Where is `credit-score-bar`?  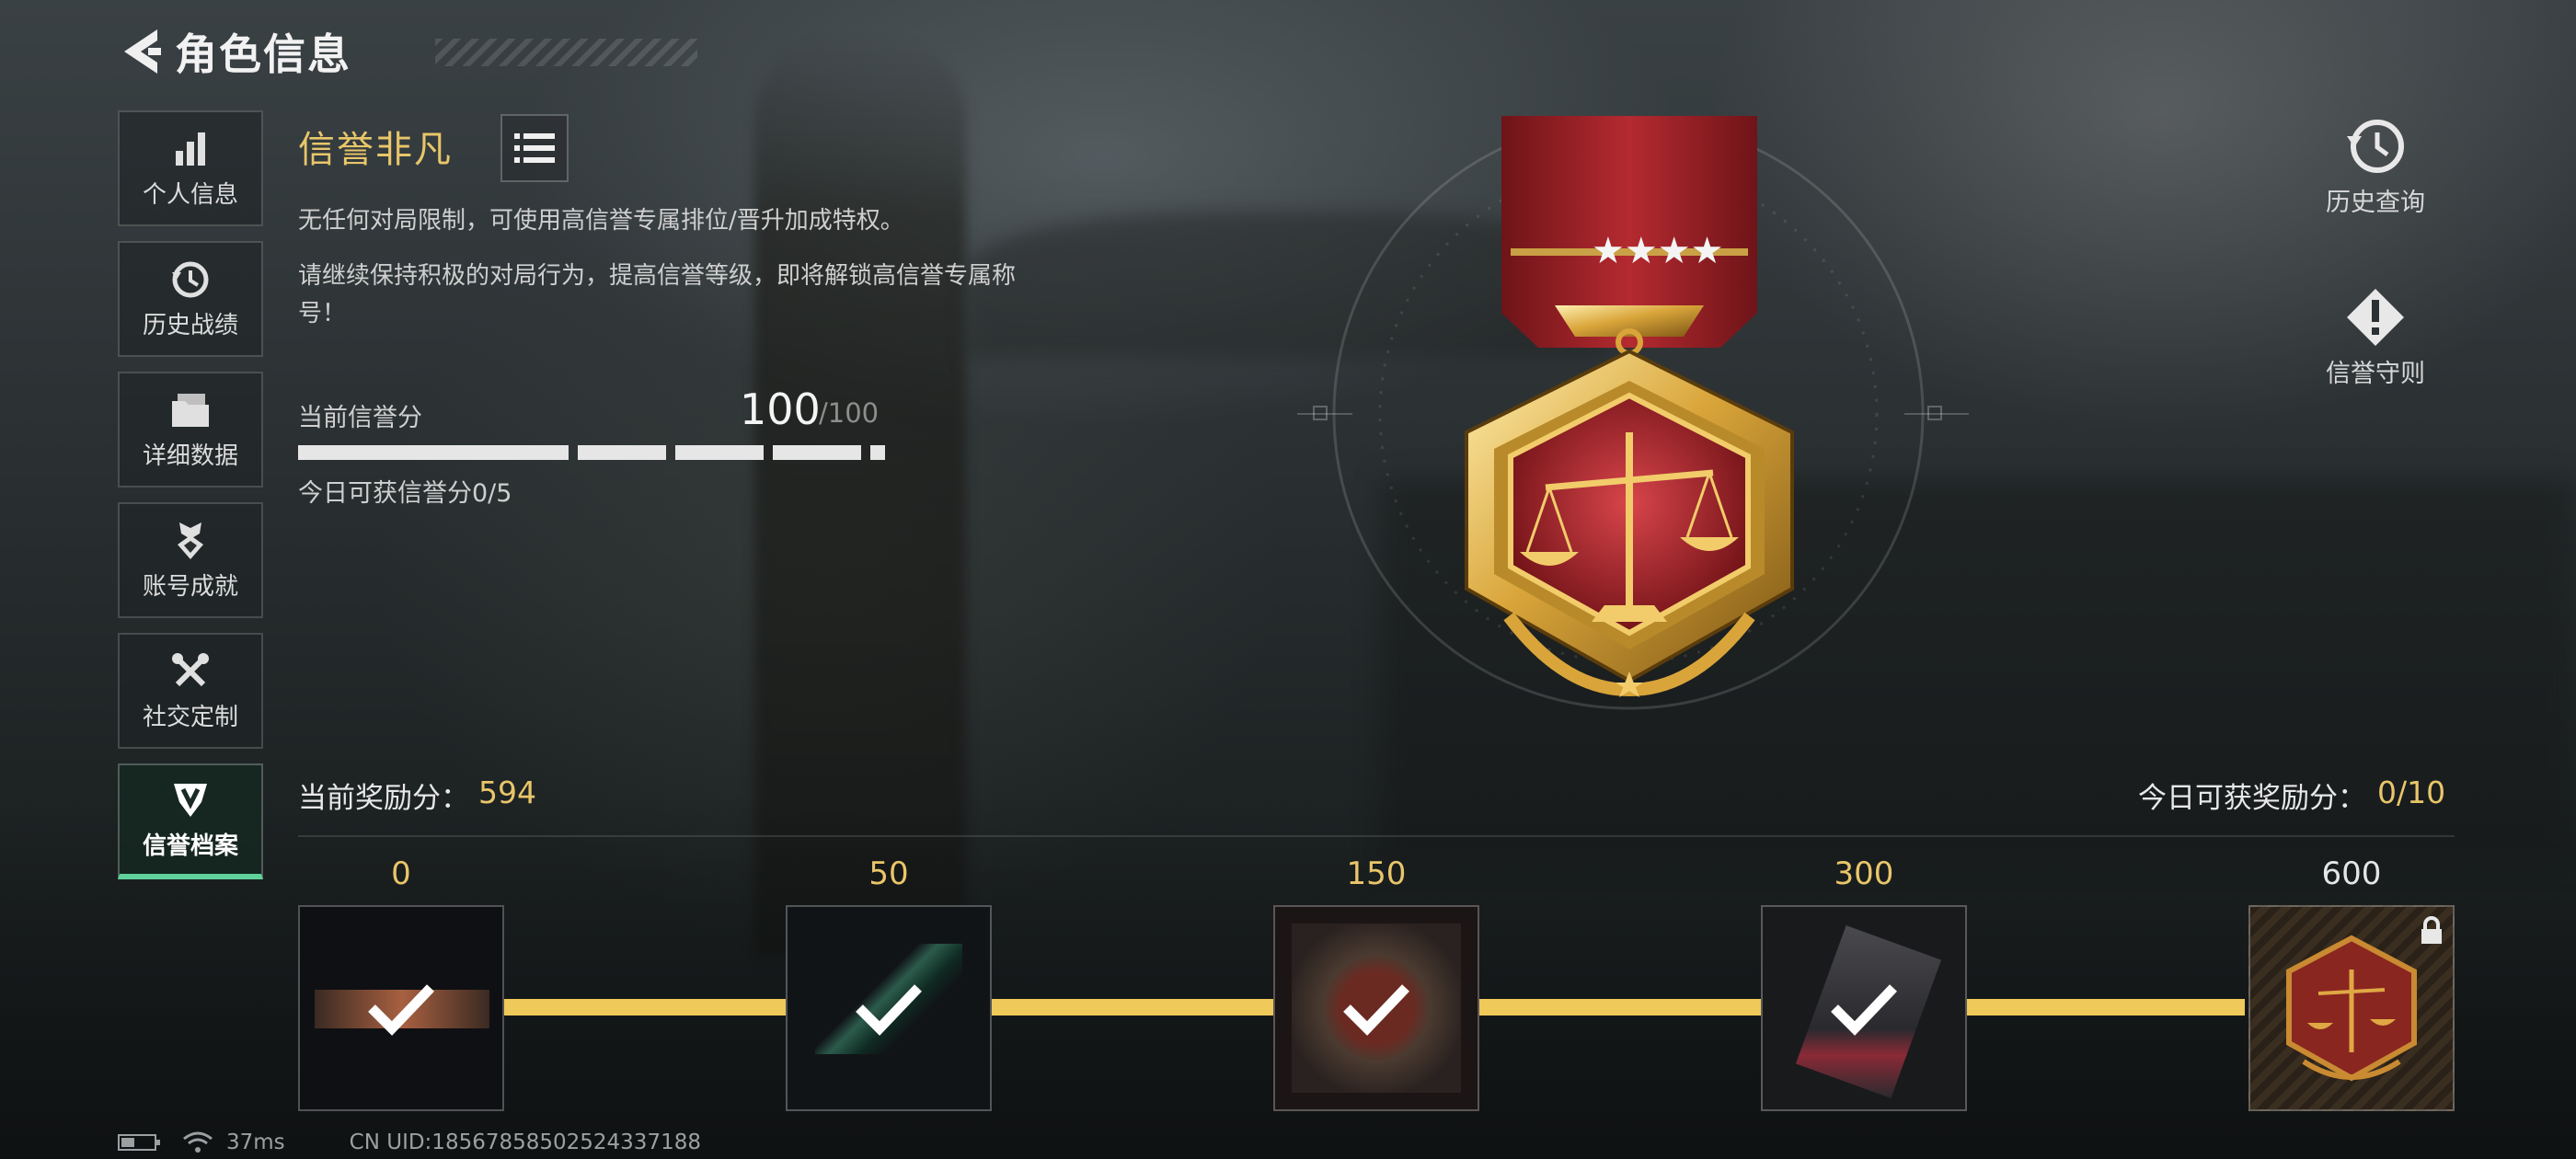
credit-score-bar is located at coordinates (593, 452).